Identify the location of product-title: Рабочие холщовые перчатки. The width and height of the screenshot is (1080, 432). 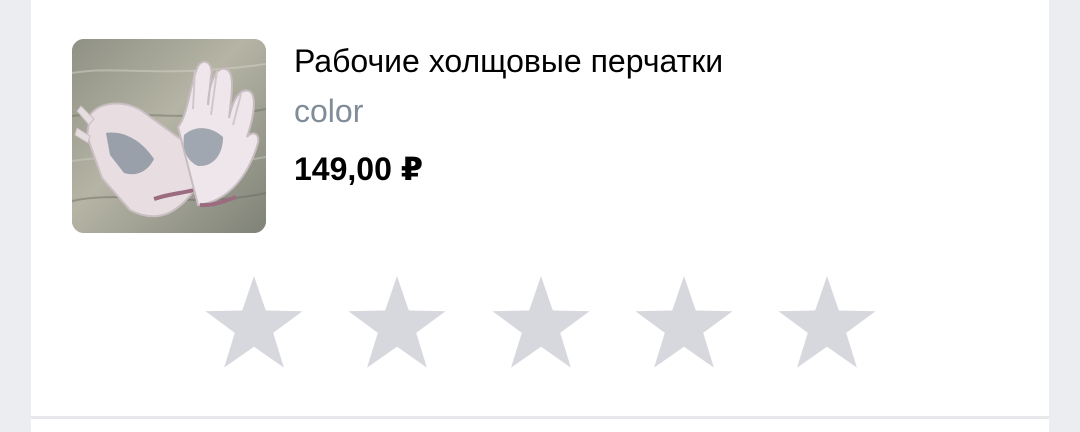
(508, 61).